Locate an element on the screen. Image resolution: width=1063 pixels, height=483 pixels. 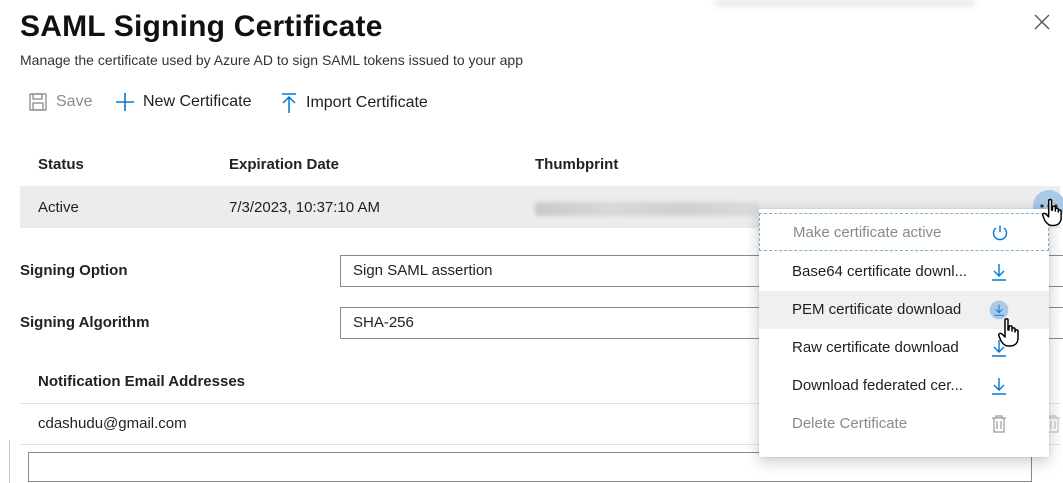
menu-item-label: Raw certificate download is located at coordinates (875, 347).